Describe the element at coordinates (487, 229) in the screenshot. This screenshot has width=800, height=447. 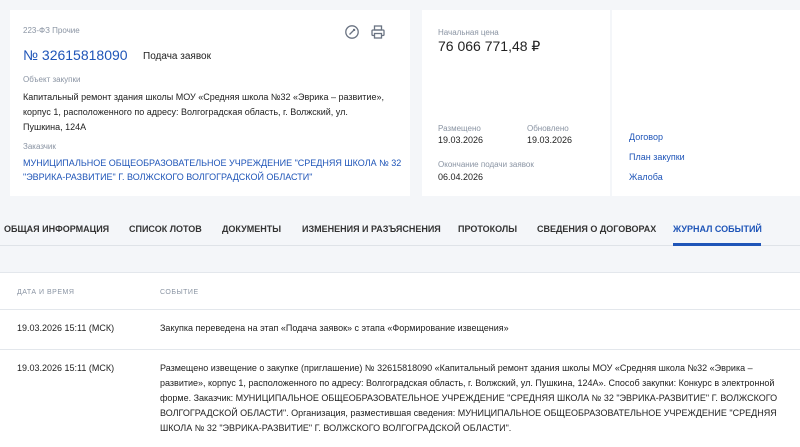
I see `tab-protocols: ПРОТОКОЛЫ` at that location.